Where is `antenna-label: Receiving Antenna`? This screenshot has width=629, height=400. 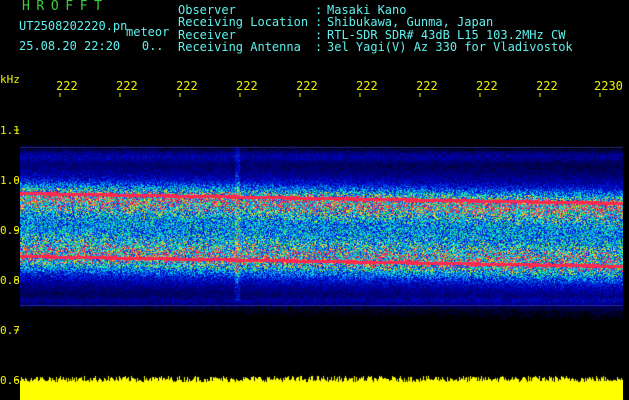
antenna-label: Receiving Antenna is located at coordinates (239, 47).